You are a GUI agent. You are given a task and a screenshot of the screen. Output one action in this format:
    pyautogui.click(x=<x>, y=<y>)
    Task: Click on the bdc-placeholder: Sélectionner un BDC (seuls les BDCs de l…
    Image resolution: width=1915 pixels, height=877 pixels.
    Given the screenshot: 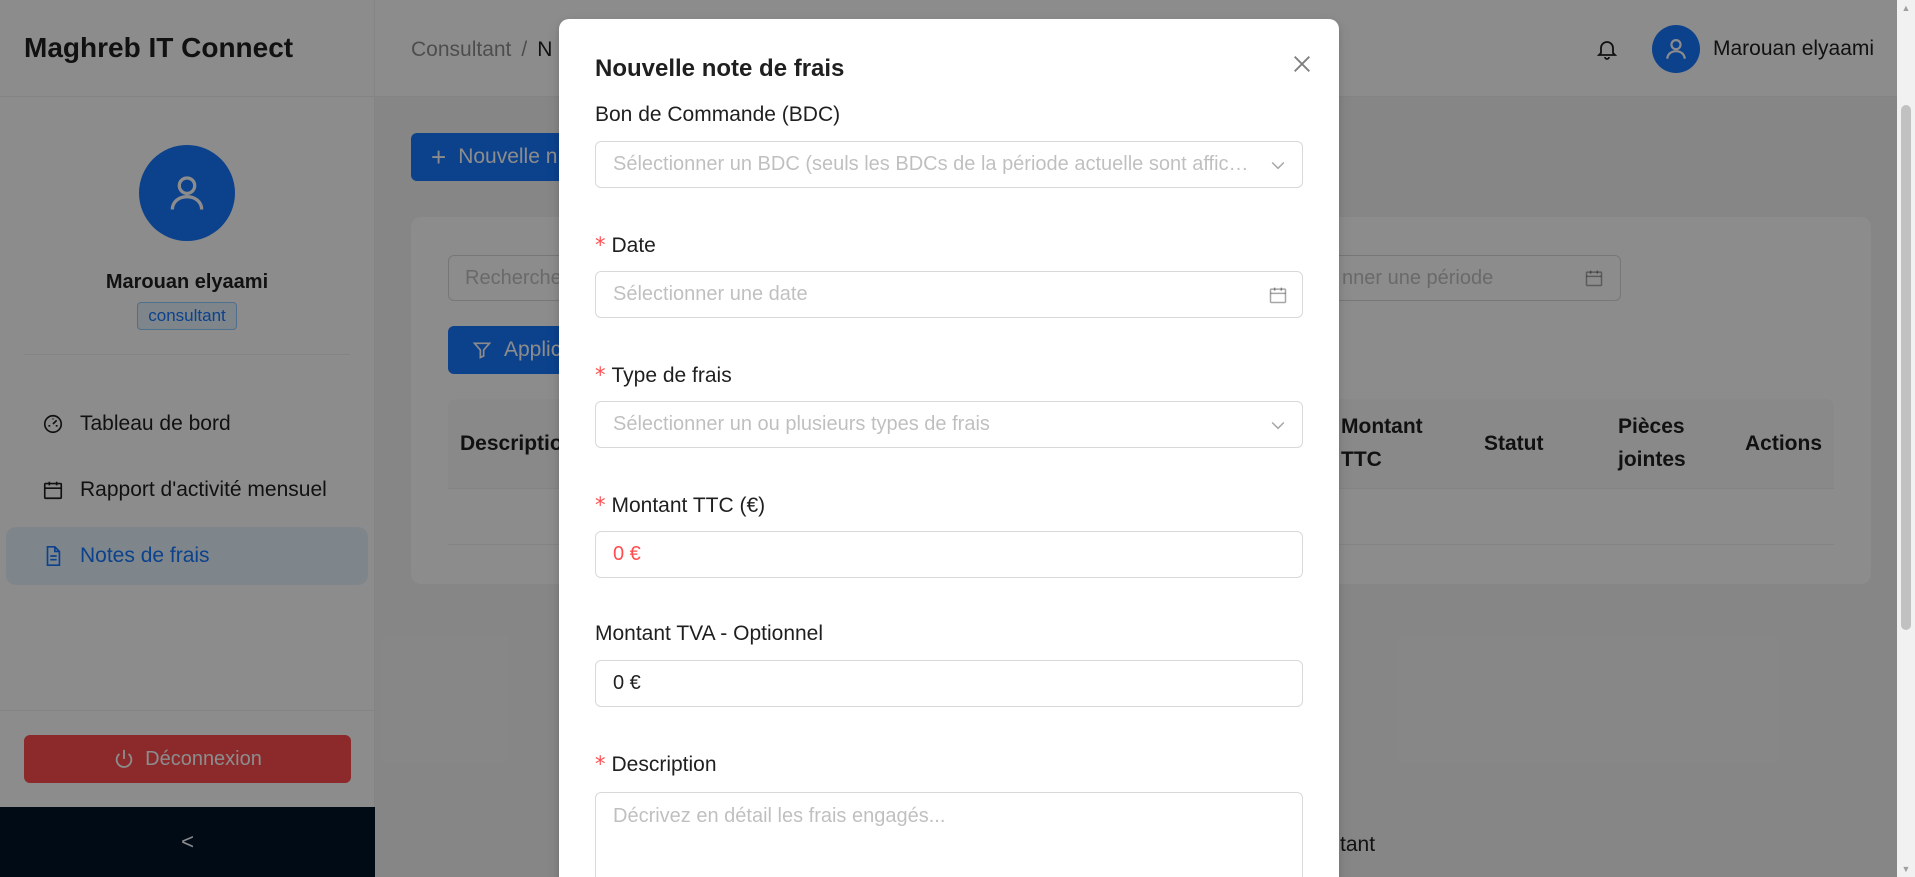 What is the action you would take?
    pyautogui.click(x=935, y=164)
    